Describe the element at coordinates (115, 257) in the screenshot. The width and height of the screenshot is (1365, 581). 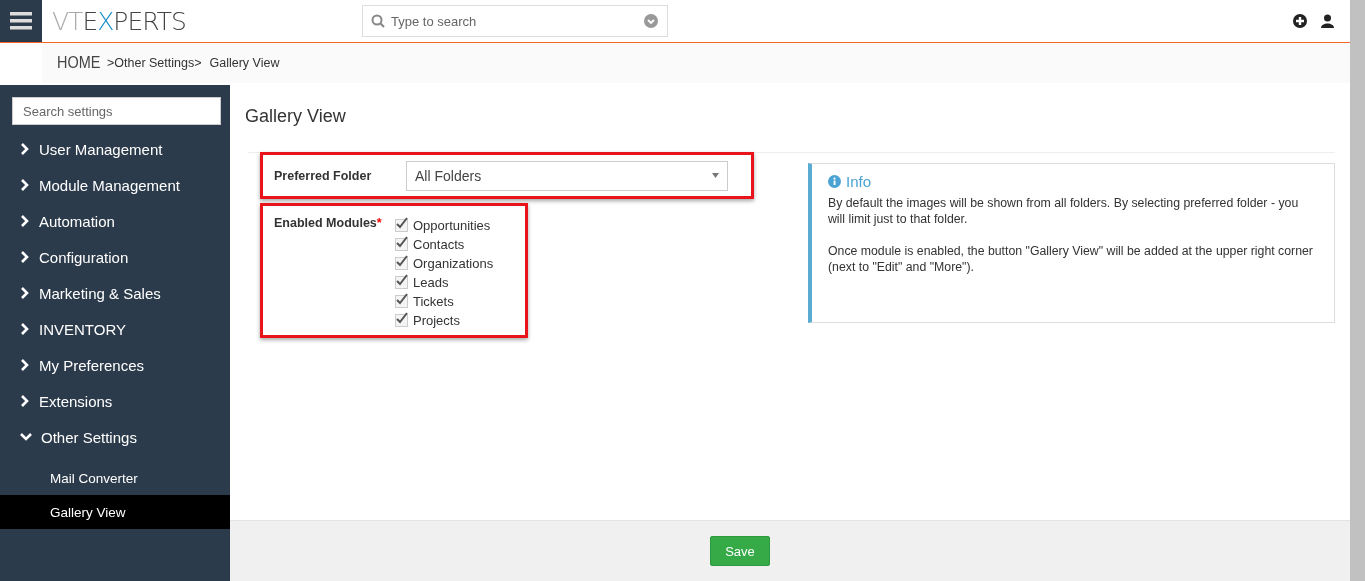
I see `sidebar-item: Configuration` at that location.